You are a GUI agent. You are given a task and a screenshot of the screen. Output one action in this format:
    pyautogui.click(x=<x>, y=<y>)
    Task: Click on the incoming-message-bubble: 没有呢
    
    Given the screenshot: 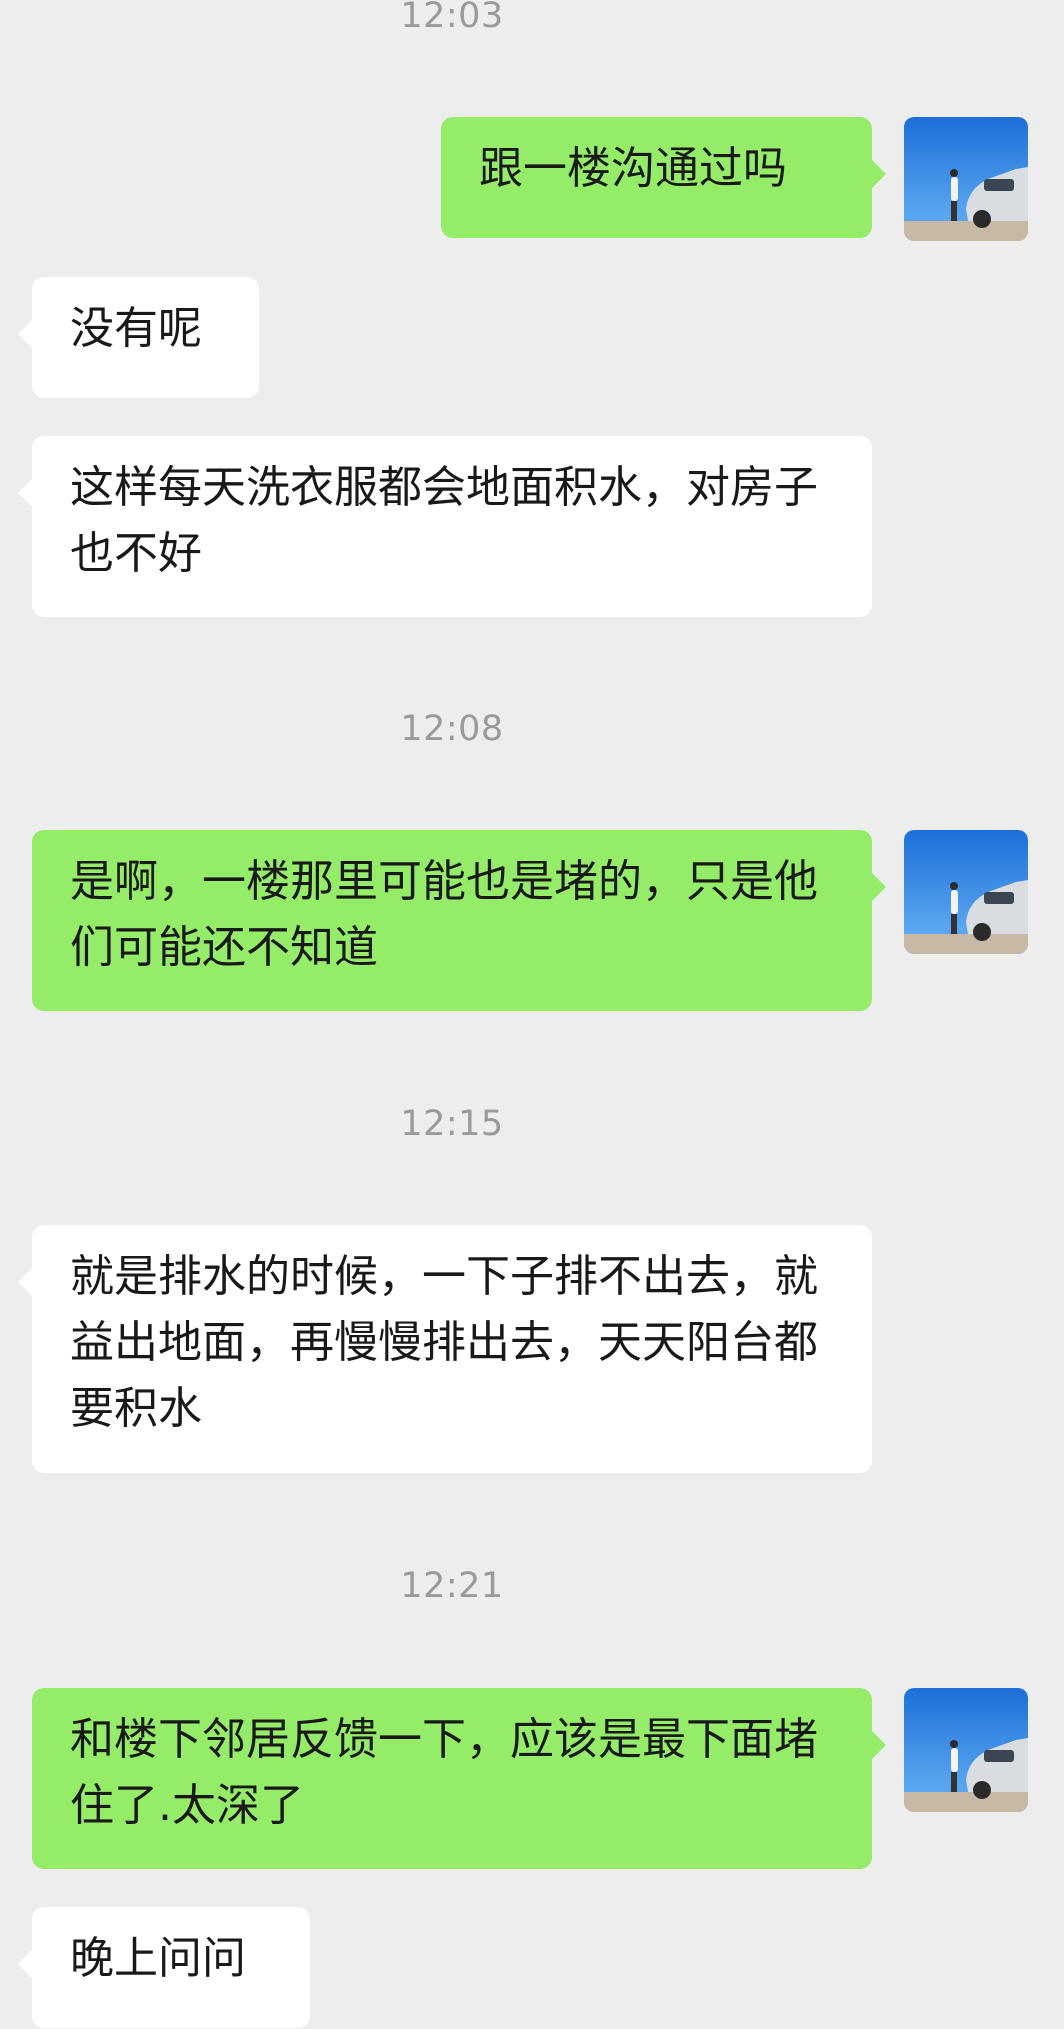 What is the action you would take?
    pyautogui.click(x=138, y=337)
    